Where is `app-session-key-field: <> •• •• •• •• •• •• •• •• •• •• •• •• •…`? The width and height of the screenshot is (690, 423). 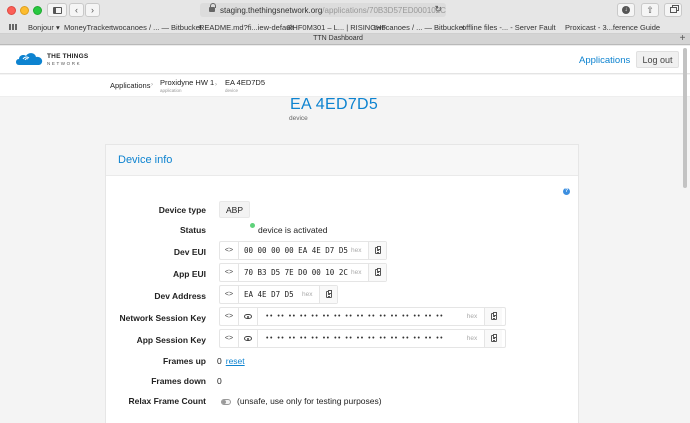
app-session-key-field: <> •• •• •• •• •• •• •• •• •• •• •• •• •… is located at coordinates (362, 338).